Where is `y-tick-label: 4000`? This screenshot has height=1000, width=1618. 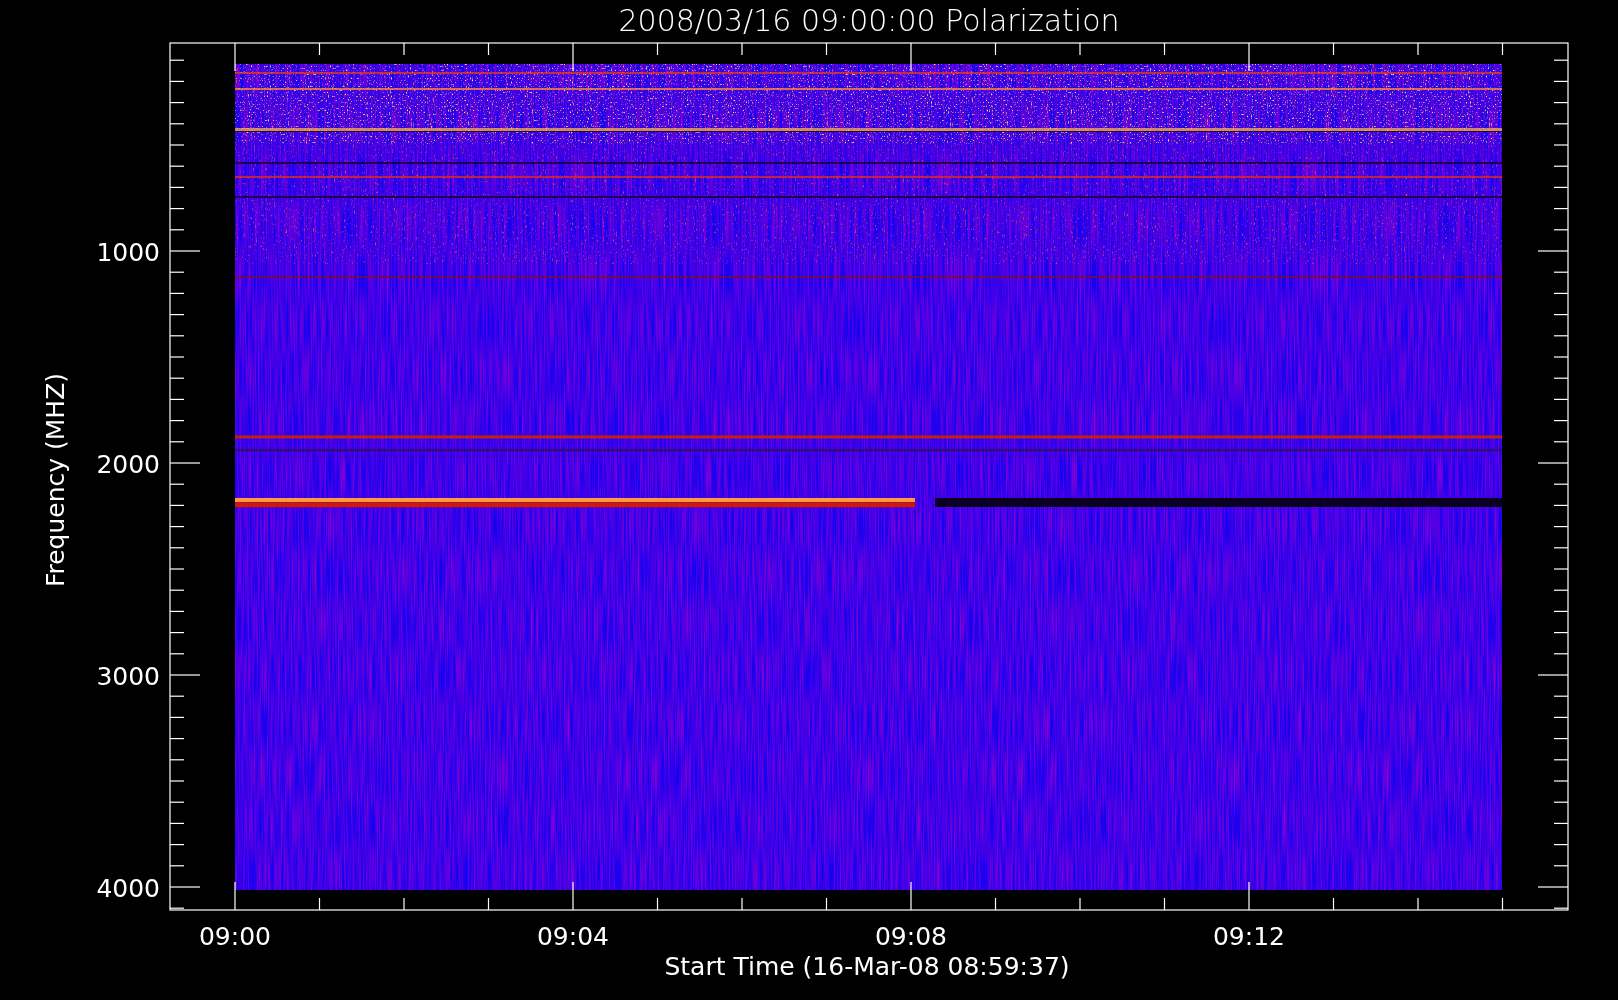
y-tick-label: 4000 is located at coordinates (128, 888).